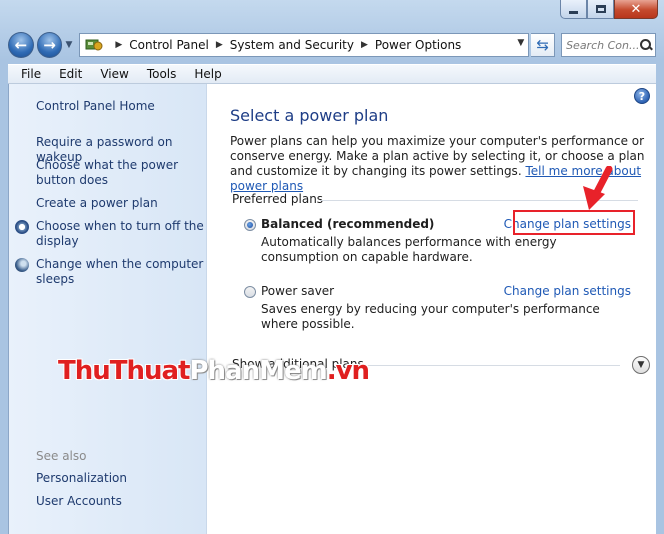 The image size is (664, 534). I want to click on address-history-dropdown: ▼, so click(520, 43).